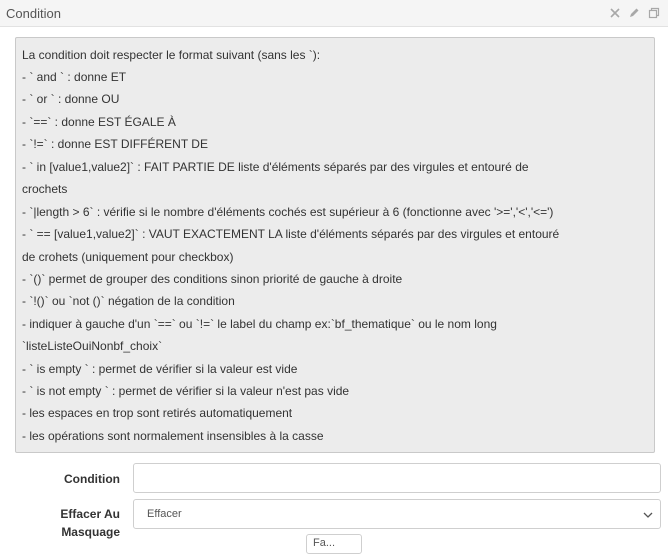  Describe the element at coordinates (71, 99) in the screenshot. I see `help-line: - ` or ` : donne OU` at that location.